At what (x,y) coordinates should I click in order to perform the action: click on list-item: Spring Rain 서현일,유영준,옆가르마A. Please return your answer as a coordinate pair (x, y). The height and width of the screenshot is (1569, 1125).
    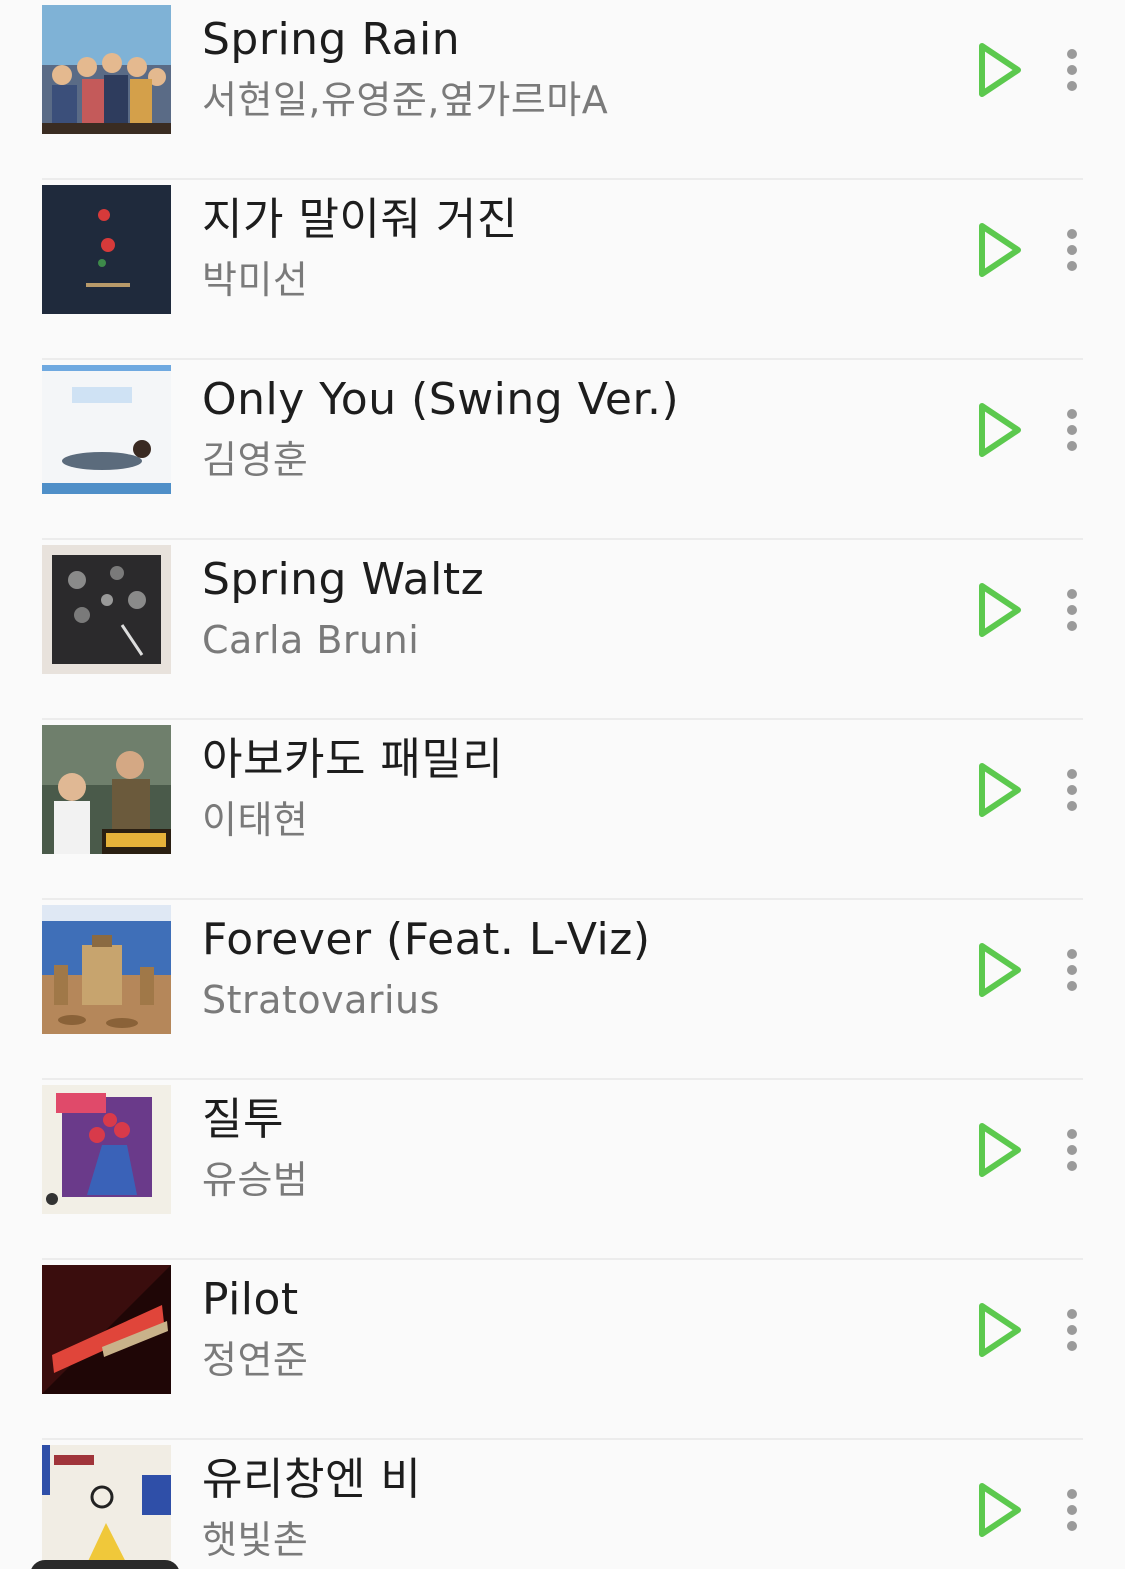
    Looking at the image, I should click on (562, 90).